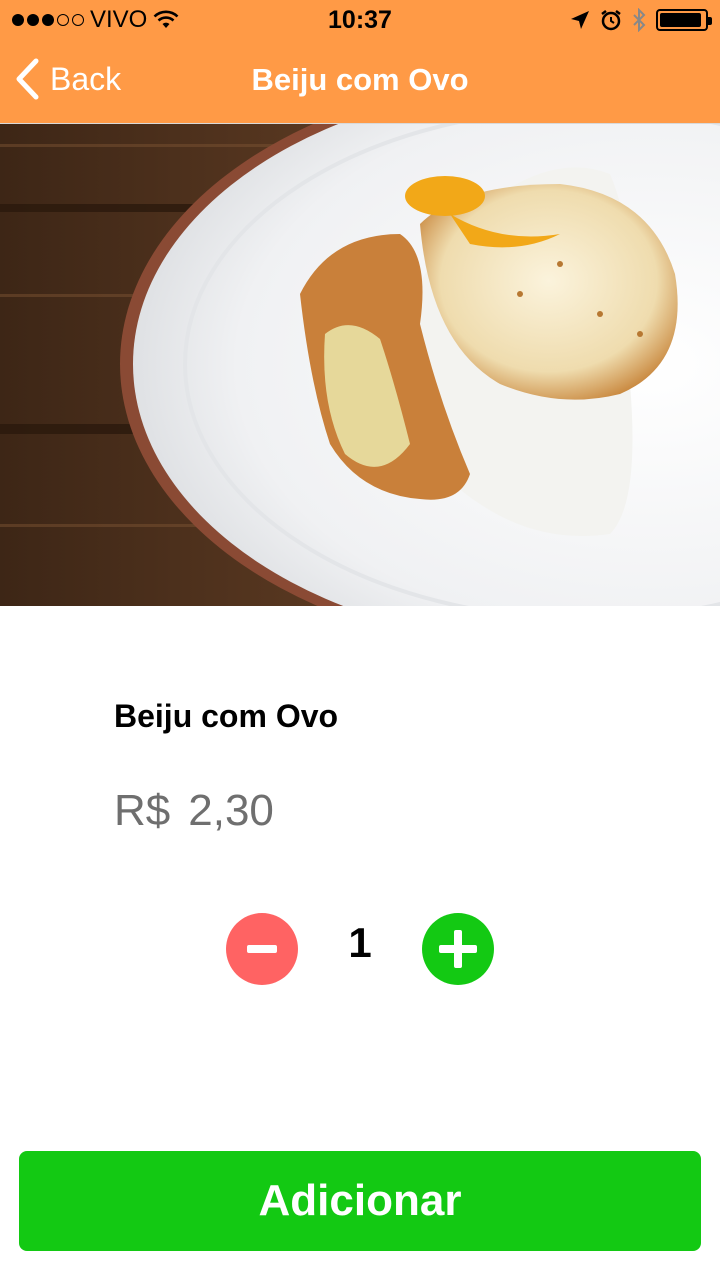 The width and height of the screenshot is (720, 1280). Describe the element at coordinates (611, 20) in the screenshot. I see `alarm-icon` at that location.